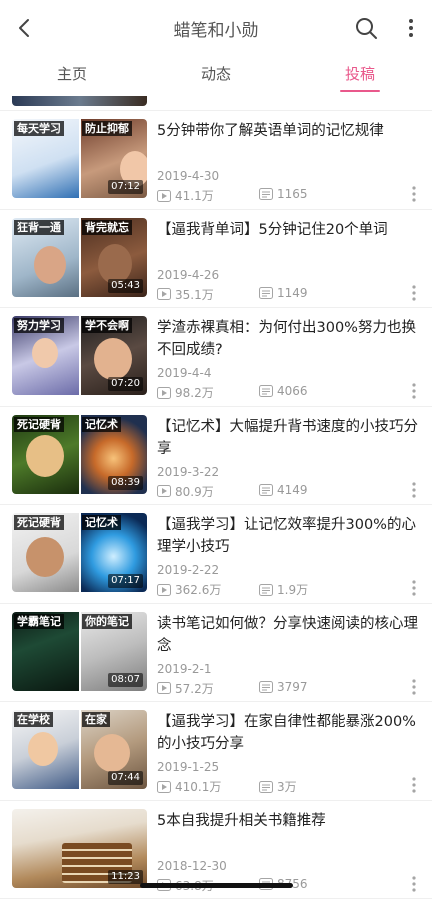  What do you see at coordinates (125, 483) in the screenshot?
I see `video-duration: 08:39` at bounding box center [125, 483].